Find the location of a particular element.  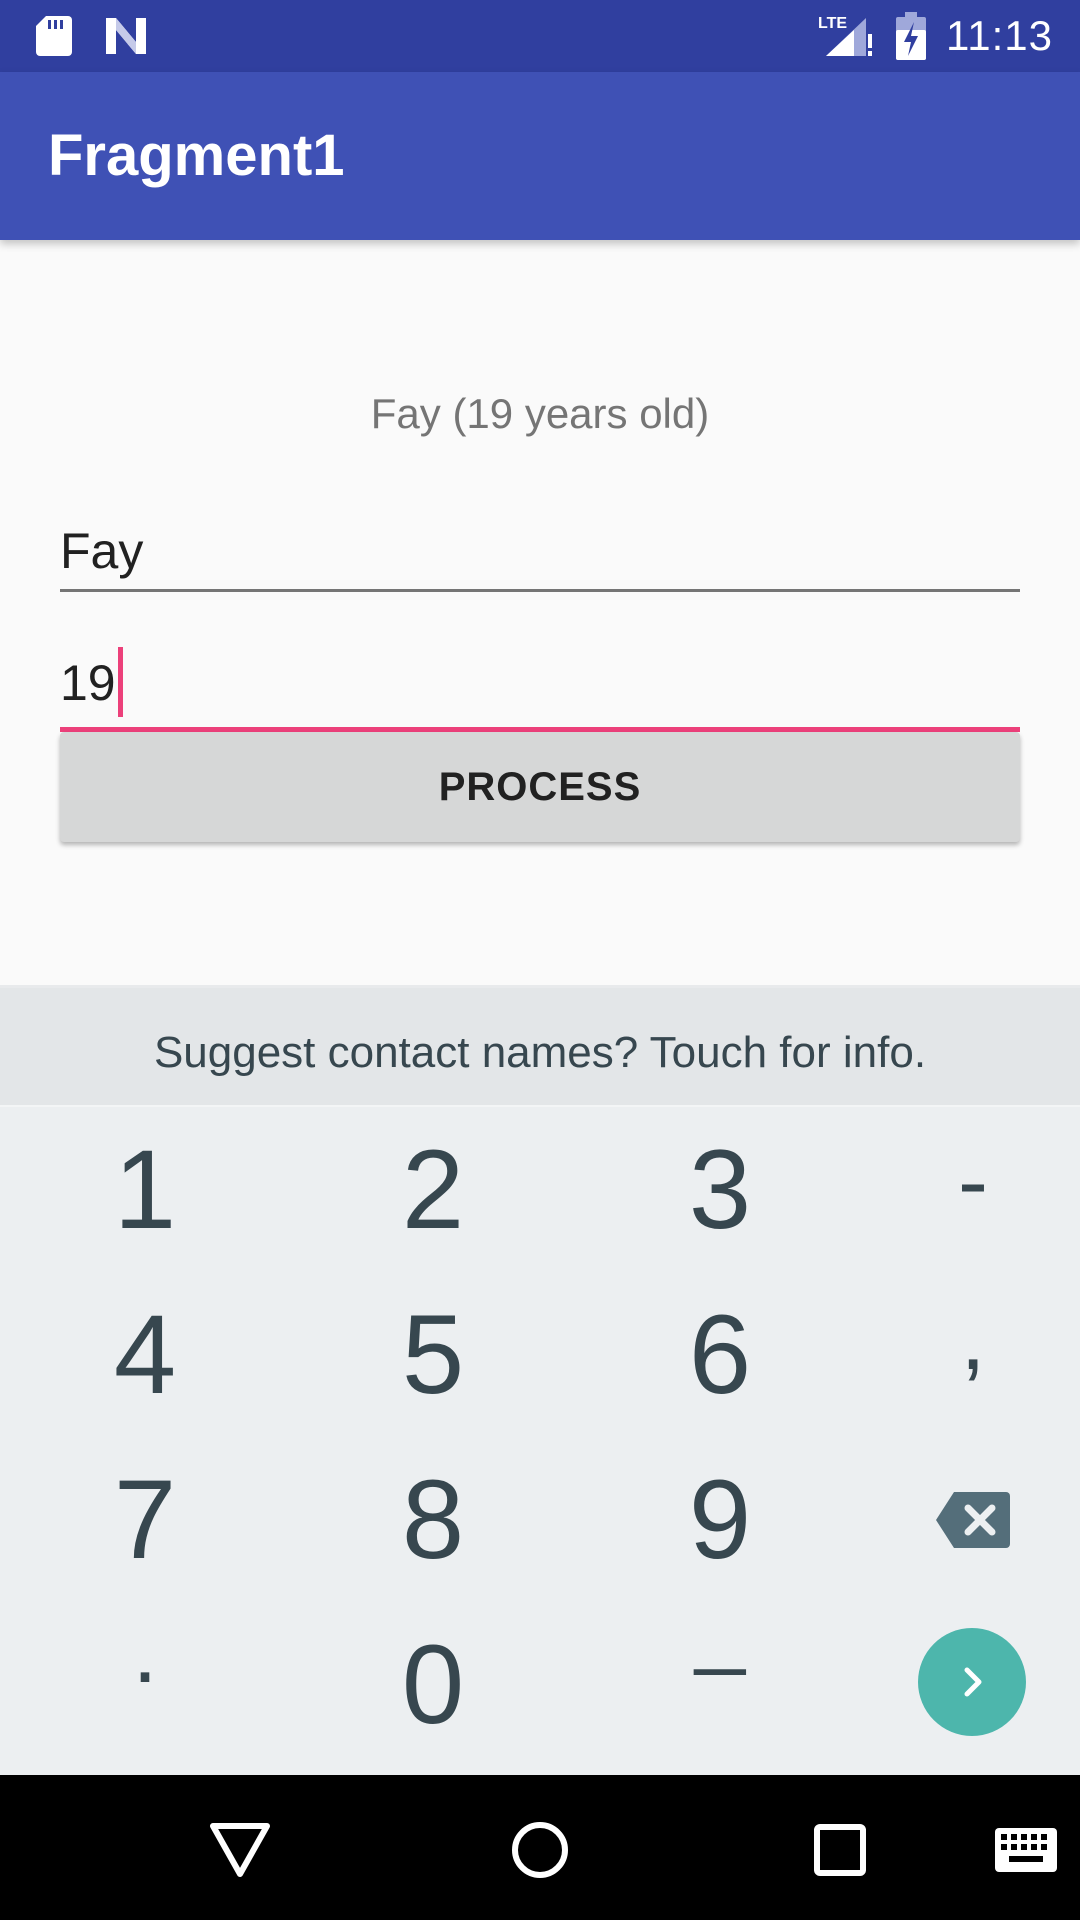

nav-bar is located at coordinates (540, 1847).